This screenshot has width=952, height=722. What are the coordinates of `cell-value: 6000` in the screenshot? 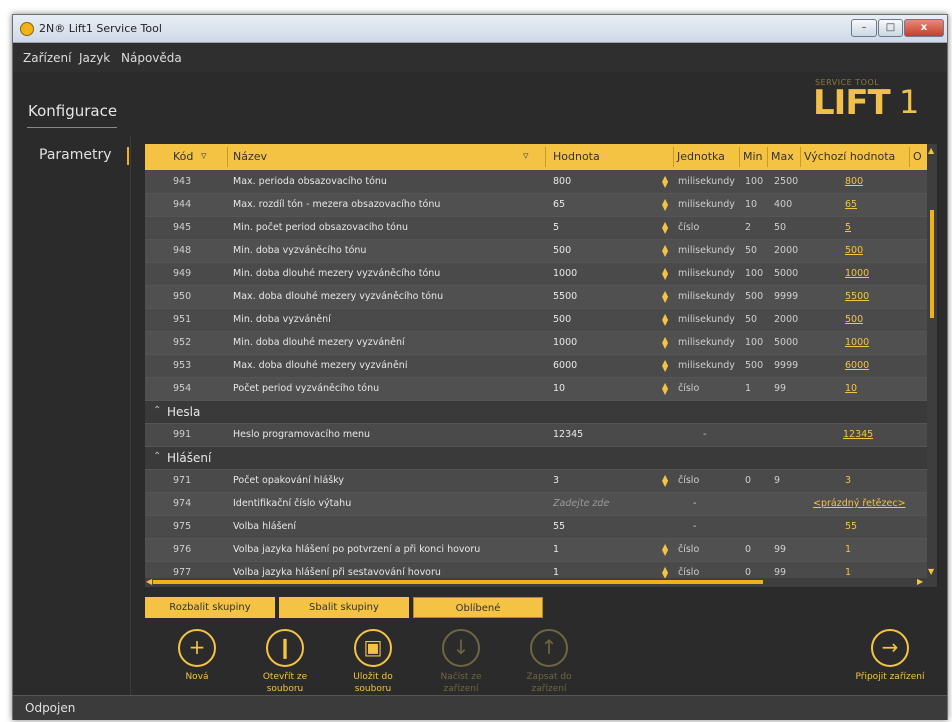 It's located at (565, 365).